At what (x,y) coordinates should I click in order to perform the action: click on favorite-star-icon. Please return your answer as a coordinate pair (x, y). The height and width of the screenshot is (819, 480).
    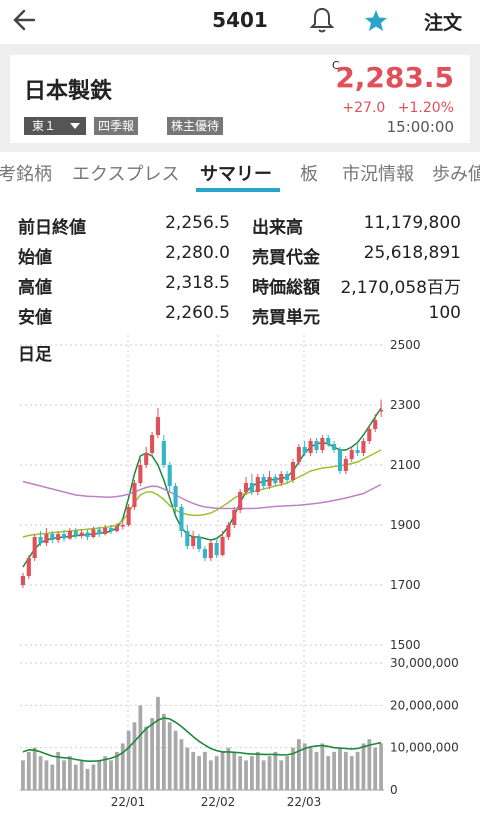
    Looking at the image, I should click on (376, 20).